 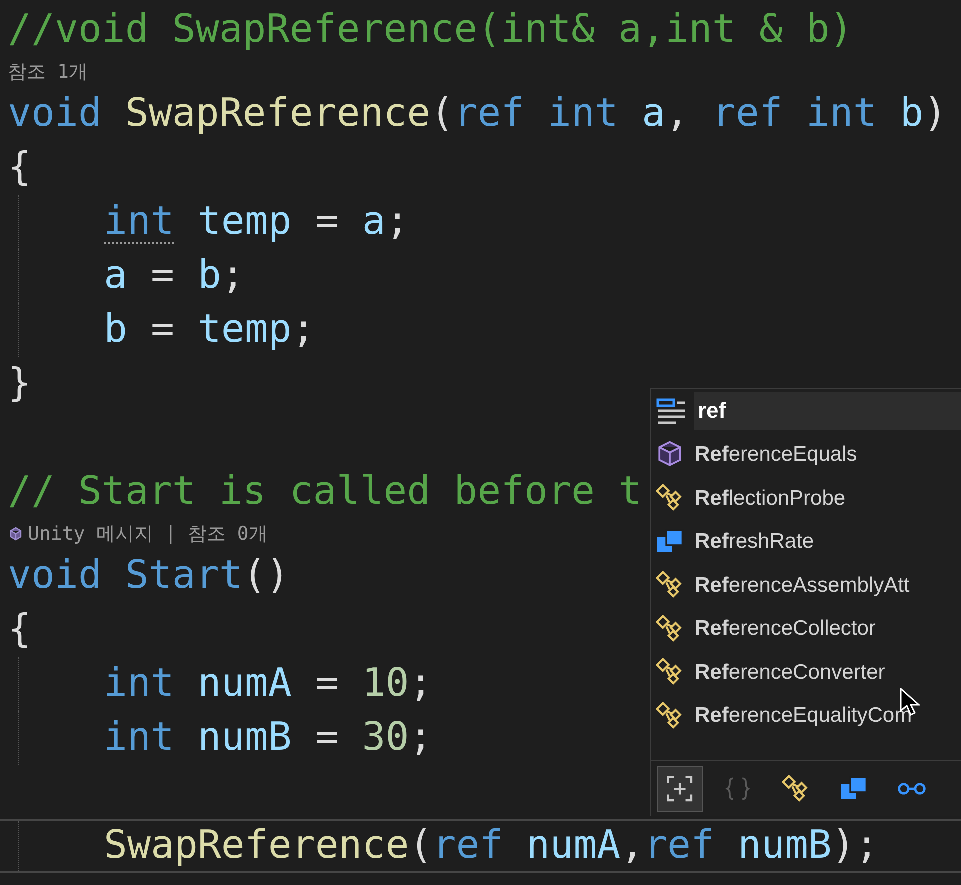 What do you see at coordinates (430, 30) in the screenshot?
I see `code-line: //void SwapReference(int& a,int & b)` at bounding box center [430, 30].